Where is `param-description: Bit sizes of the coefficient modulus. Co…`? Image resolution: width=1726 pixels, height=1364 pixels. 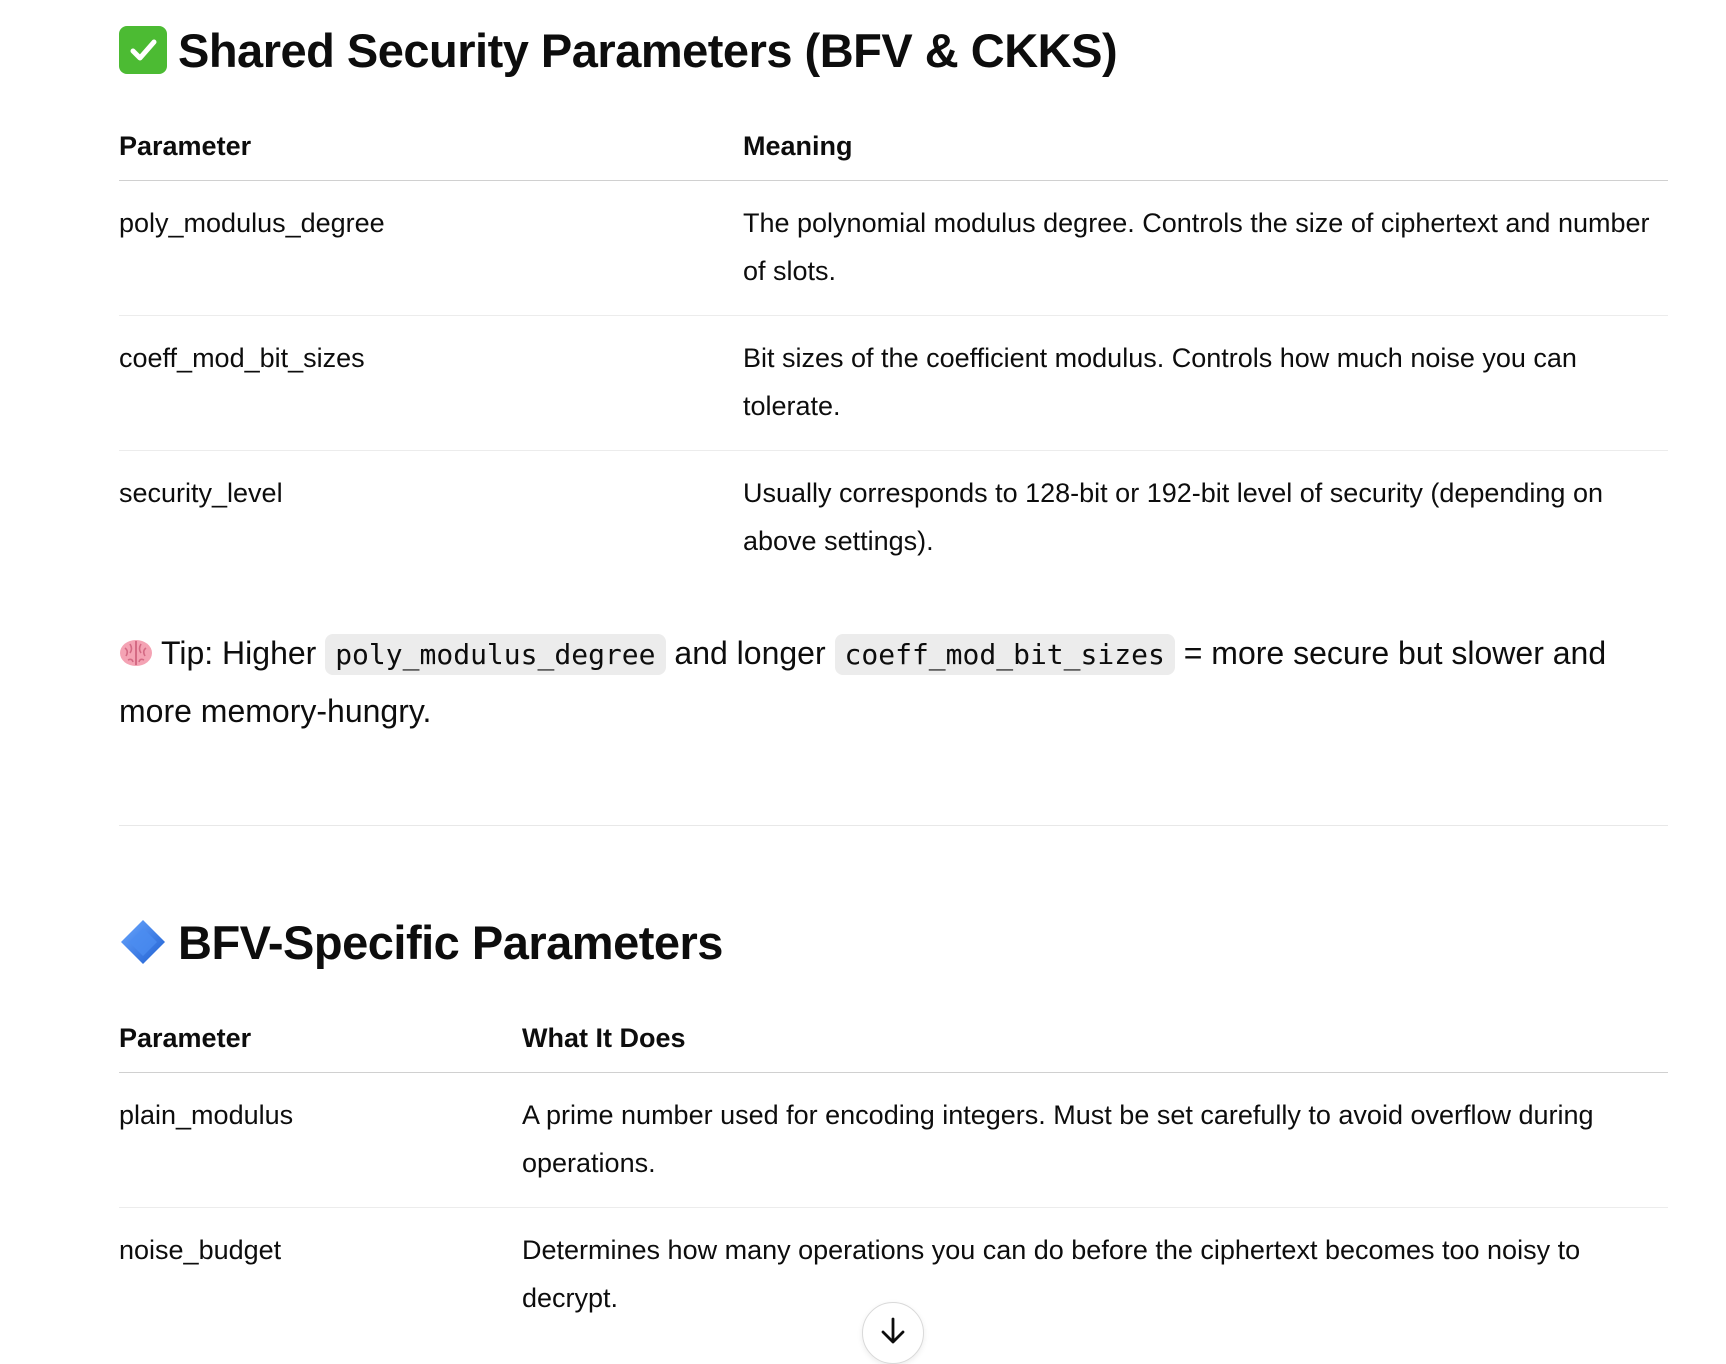 param-description: Bit sizes of the coefficient modulus. Co… is located at coordinates (1205, 383).